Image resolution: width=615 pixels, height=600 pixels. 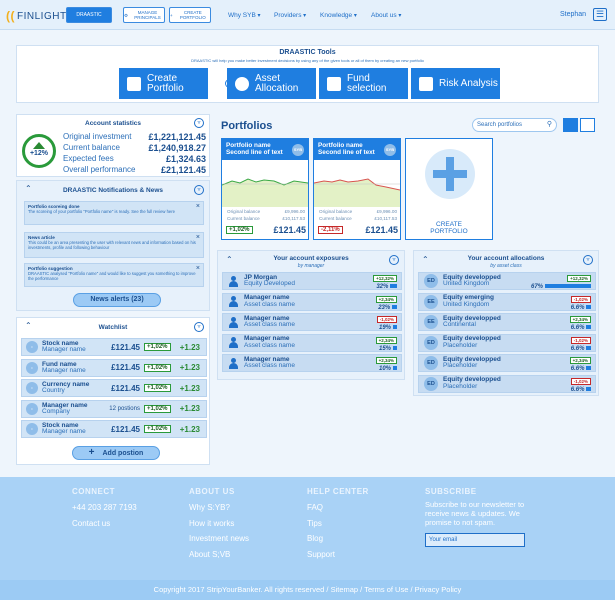 I want to click on search-icon: ⚲, so click(x=549, y=125).